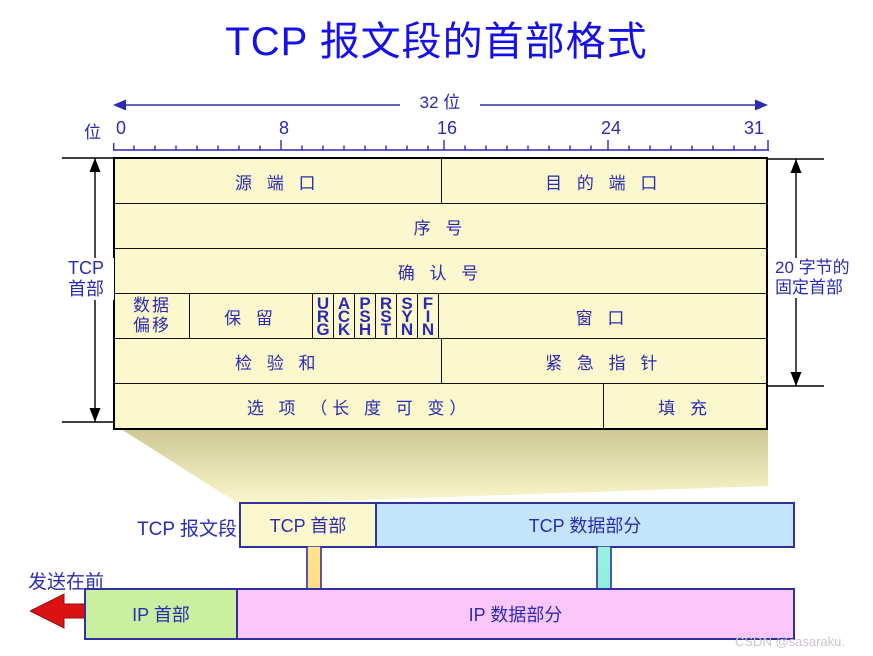  I want to click on fixed-header-extent-label-line1: 20 字节的, so click(812, 267).